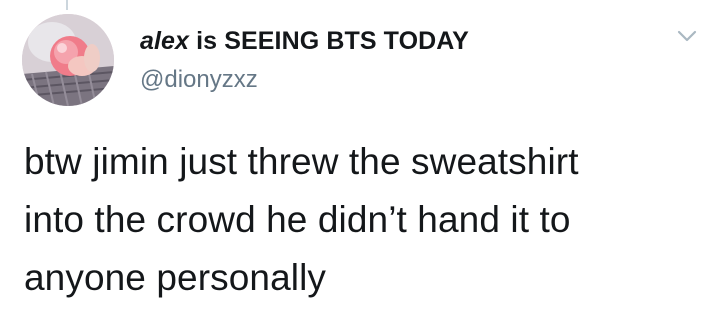  I want to click on display-name-rest: is SEEING BTS TODAY, so click(329, 41).